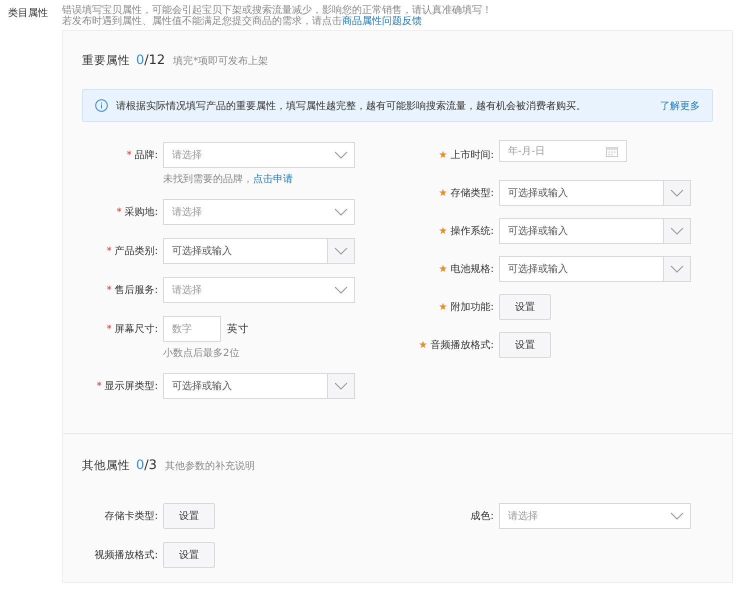  What do you see at coordinates (106, 60) in the screenshot?
I see `section-title: 重要属性` at bounding box center [106, 60].